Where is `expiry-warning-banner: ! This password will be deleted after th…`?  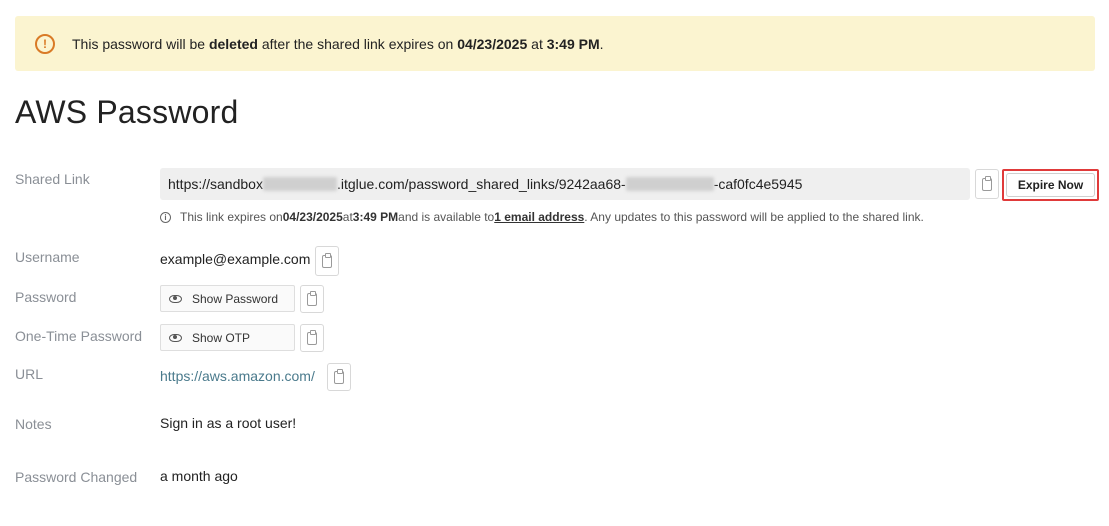
expiry-warning-banner: ! This password will be deleted after th… is located at coordinates (555, 43).